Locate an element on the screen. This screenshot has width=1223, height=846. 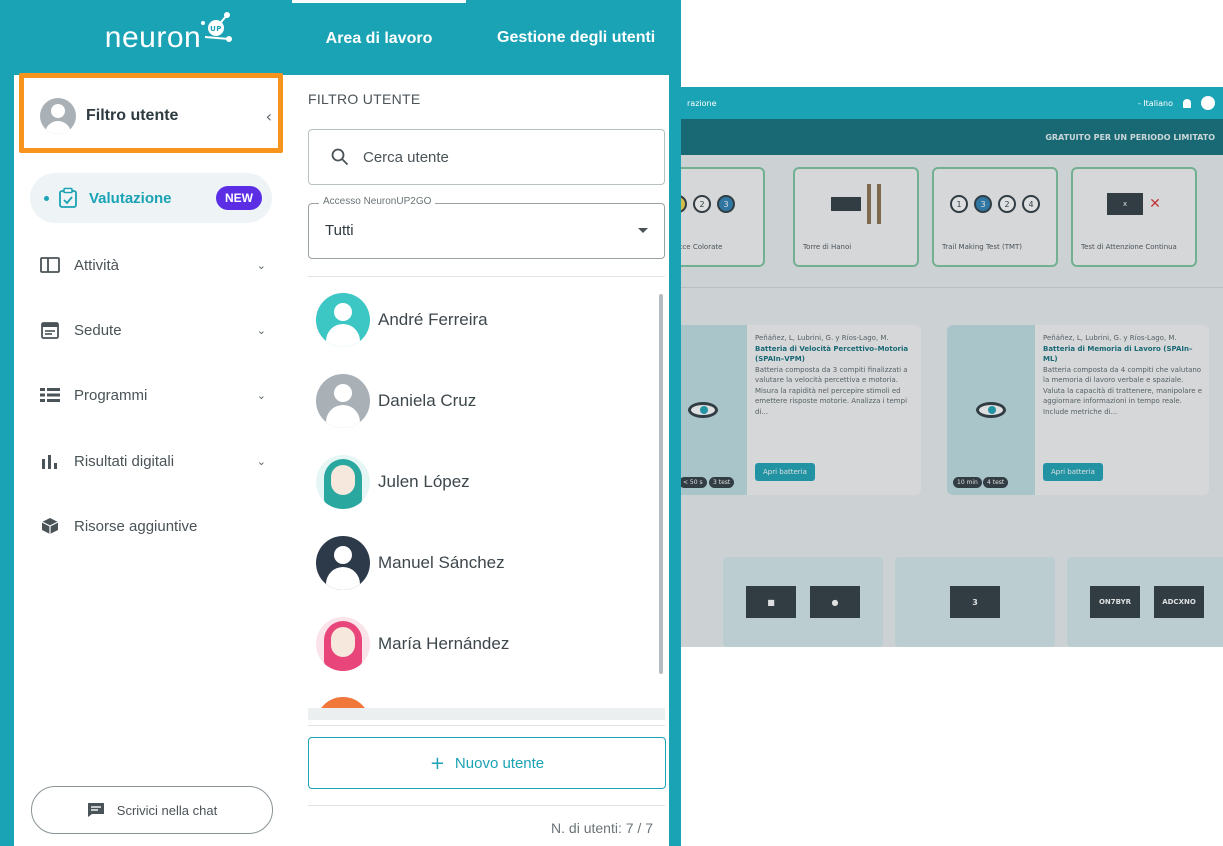
logo-badge-text: UP is located at coordinates (216, 29).